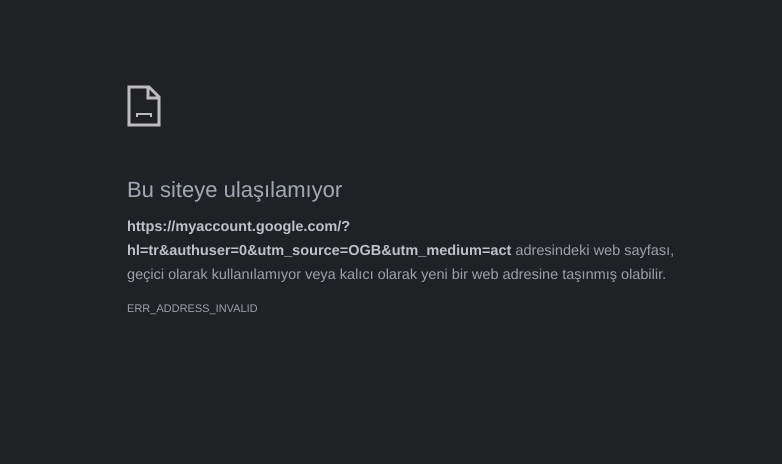  Describe the element at coordinates (401, 251) in the screenshot. I see `error-message: https://myaccount.google.com/?hl=tr&authuser=0&utm_source=OGB&utm_medium=act adresindeki web sayfası, geçici olarak kullanılamıyor veya kalıcı olarak yeni bir web adresine taşınmış olabilir.` at that location.